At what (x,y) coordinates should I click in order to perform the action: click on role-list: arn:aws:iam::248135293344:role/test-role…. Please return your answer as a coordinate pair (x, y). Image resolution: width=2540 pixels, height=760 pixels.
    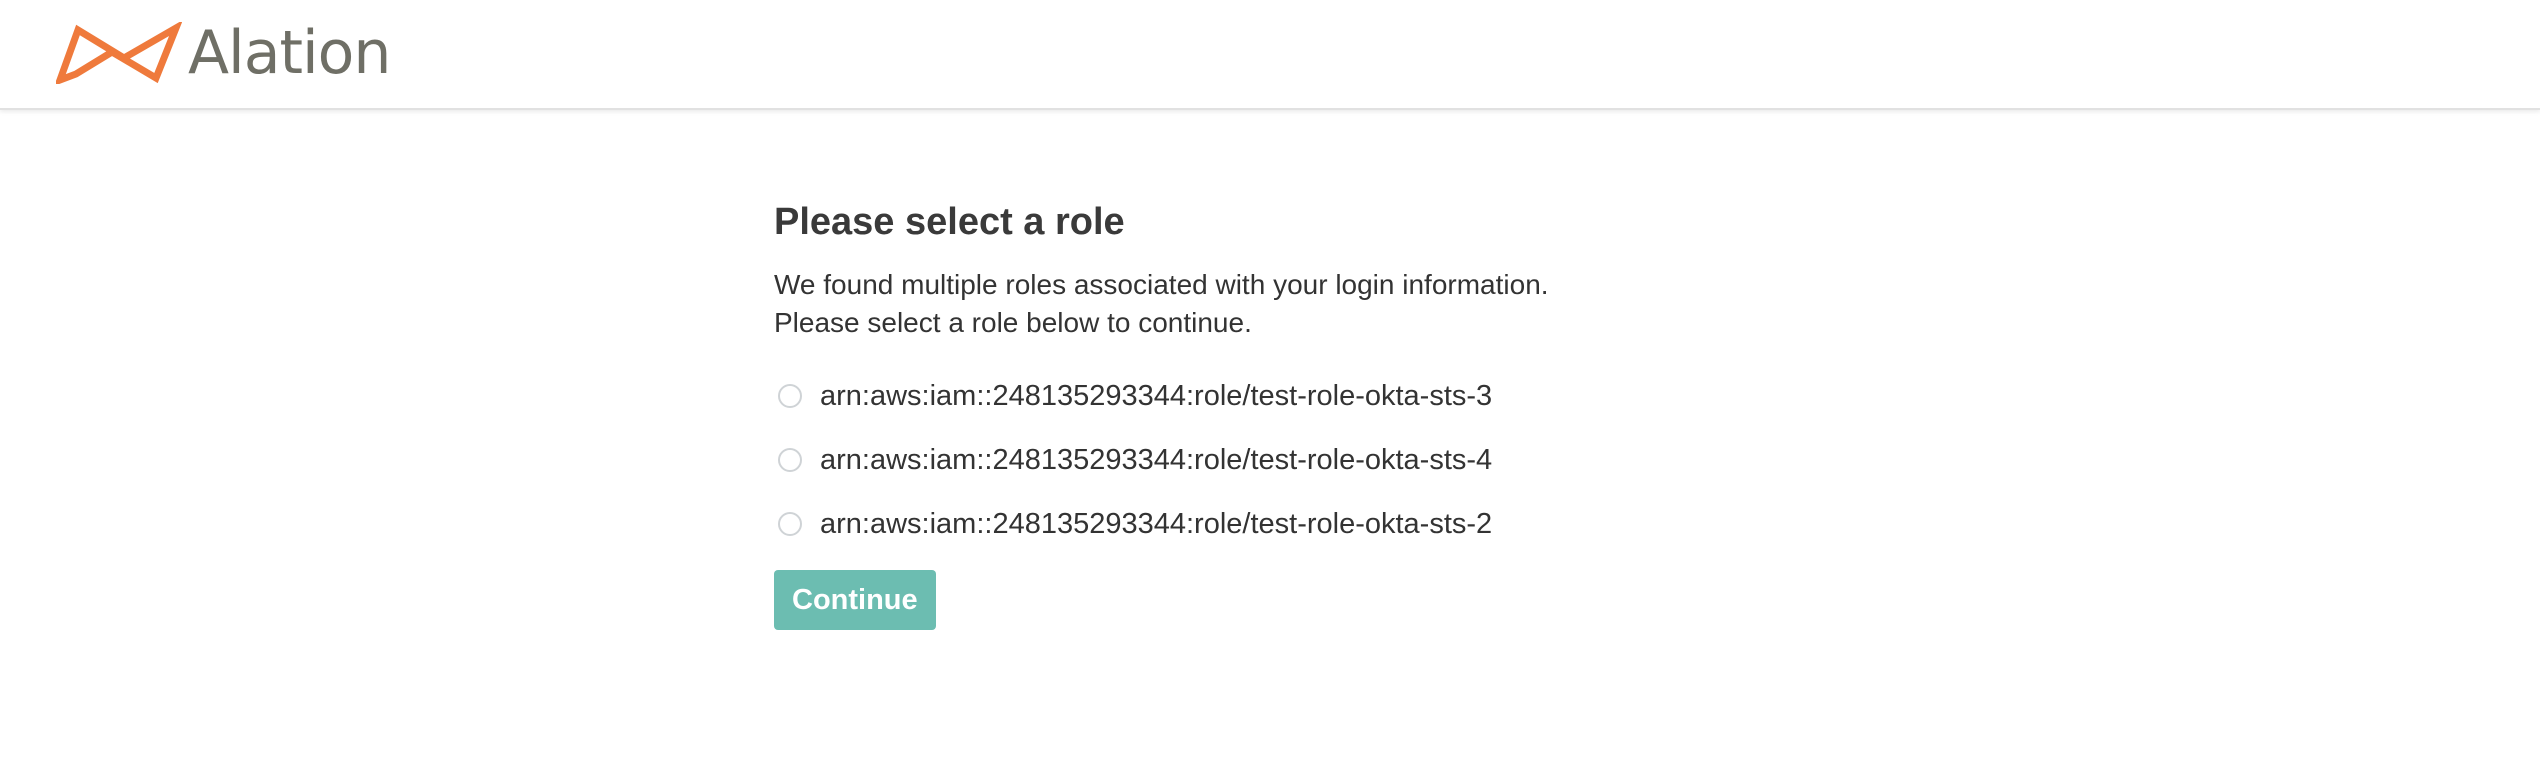
    Looking at the image, I should click on (1274, 460).